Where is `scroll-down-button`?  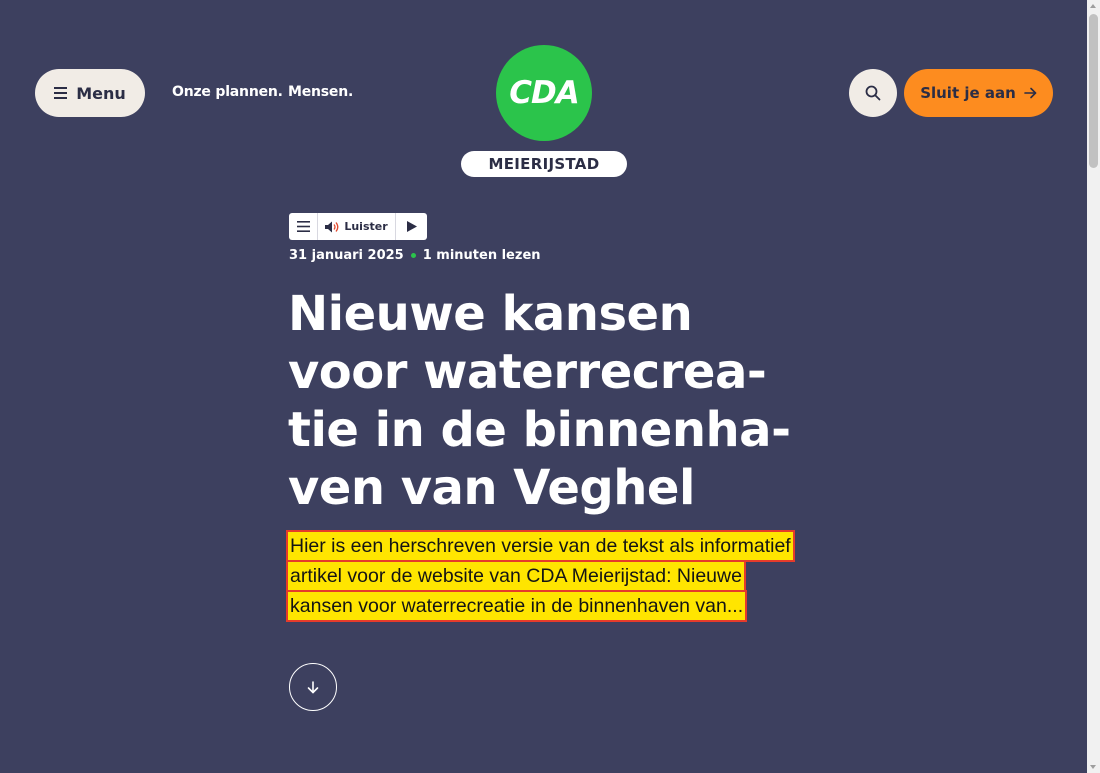 scroll-down-button is located at coordinates (313, 687).